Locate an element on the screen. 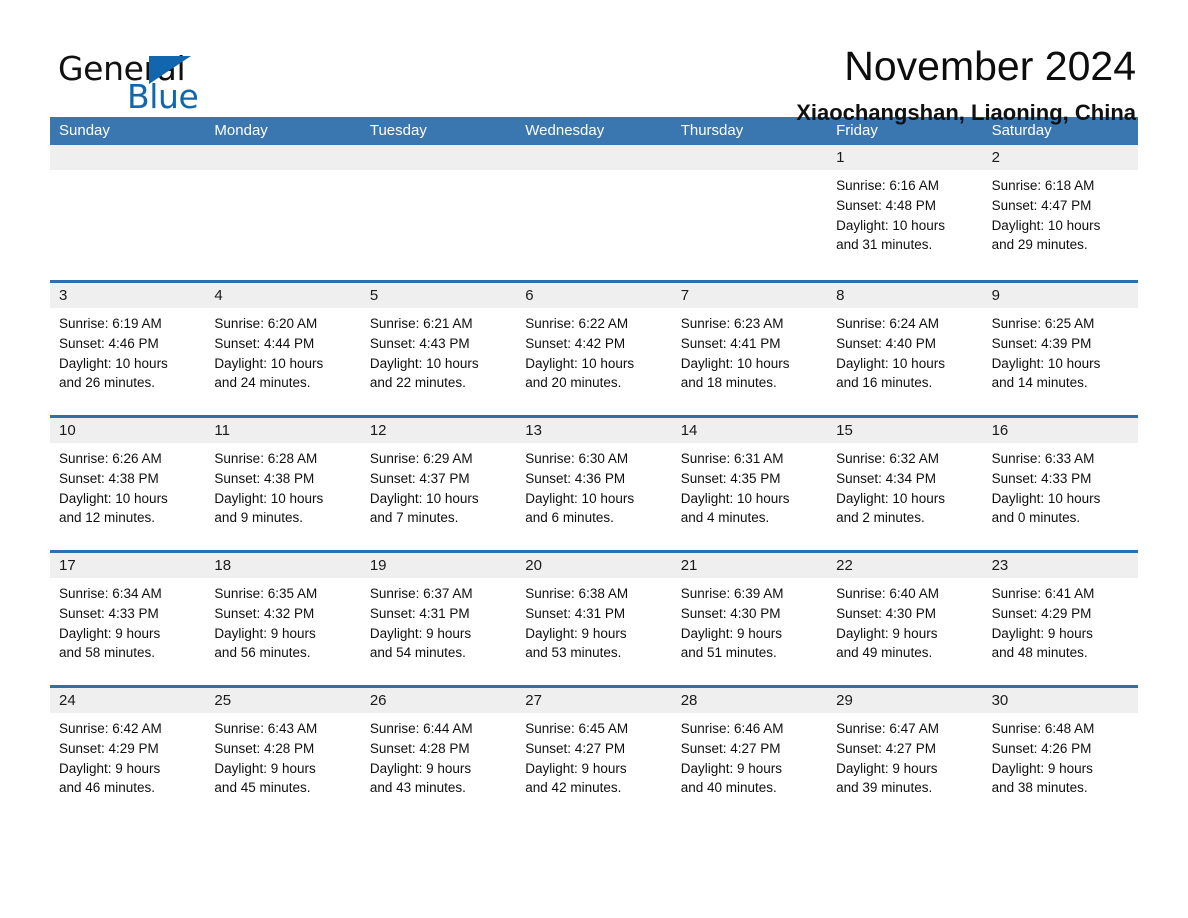  general-blue-logo: General Blue is located at coordinates (150, 79).